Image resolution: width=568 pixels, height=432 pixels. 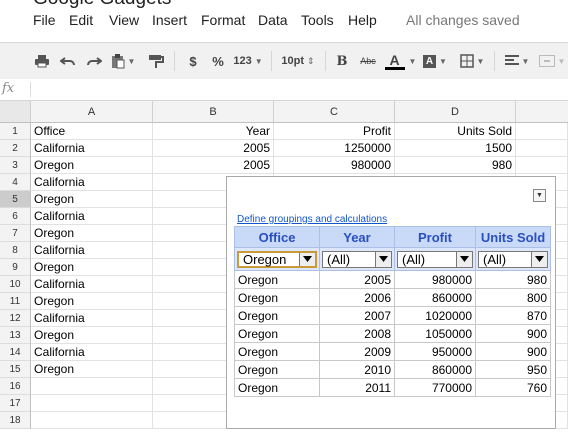 What do you see at coordinates (472, 61) in the screenshot?
I see `borders-button: ▼` at bounding box center [472, 61].